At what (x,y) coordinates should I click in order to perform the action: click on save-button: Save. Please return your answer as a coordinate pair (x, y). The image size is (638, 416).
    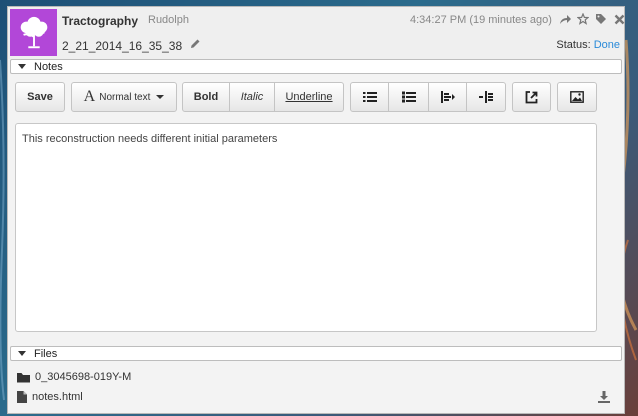
    Looking at the image, I should click on (40, 97).